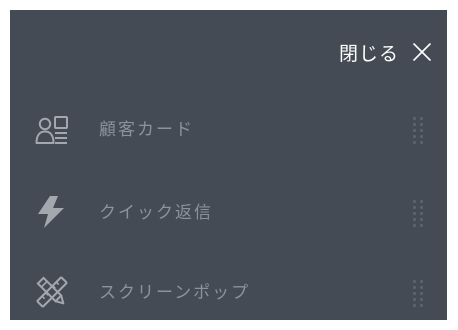 This screenshot has height=330, width=458. Describe the element at coordinates (51, 130) in the screenshot. I see `customer-card-icon` at that location.